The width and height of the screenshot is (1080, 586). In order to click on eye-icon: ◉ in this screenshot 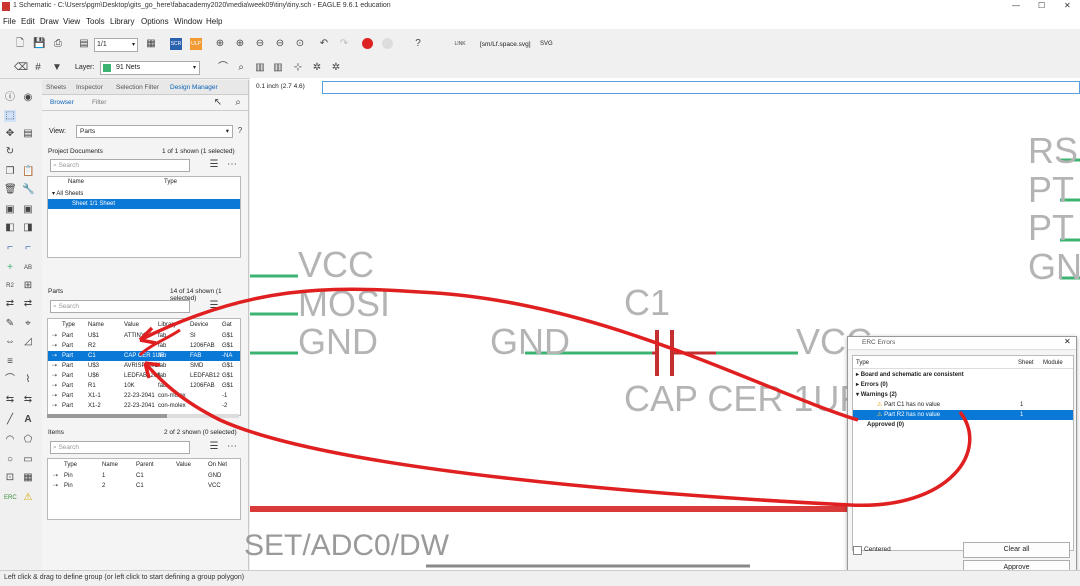, I will do `click(28, 98)`.